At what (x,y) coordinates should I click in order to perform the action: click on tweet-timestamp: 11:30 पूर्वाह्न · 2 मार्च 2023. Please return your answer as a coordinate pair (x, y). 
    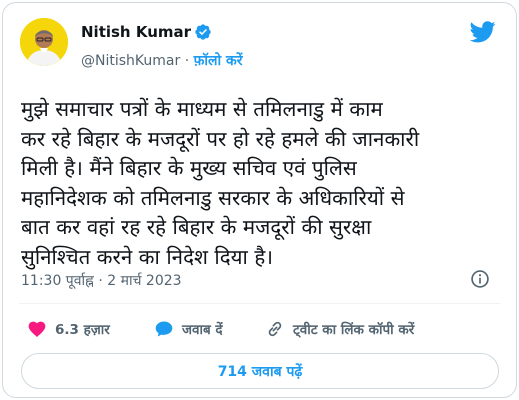
    Looking at the image, I should click on (101, 280).